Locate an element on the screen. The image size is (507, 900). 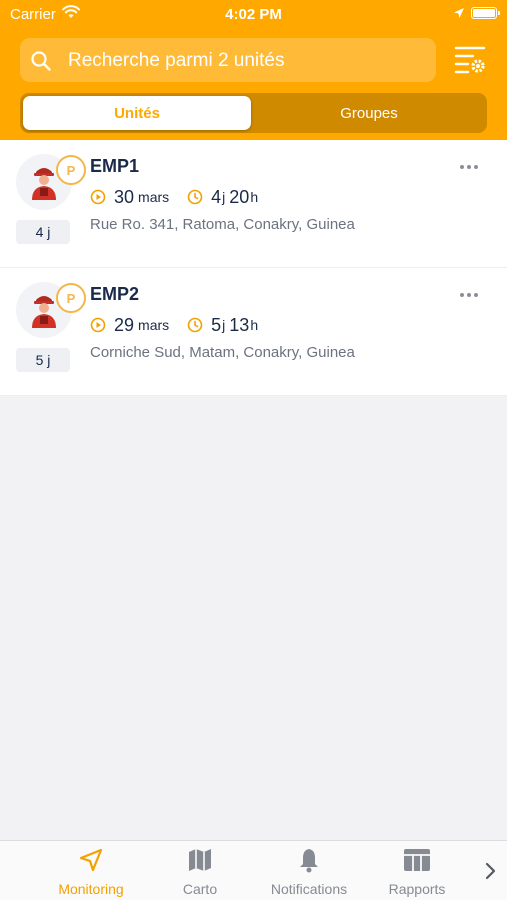
duration-days: 4 is located at coordinates (216, 196).